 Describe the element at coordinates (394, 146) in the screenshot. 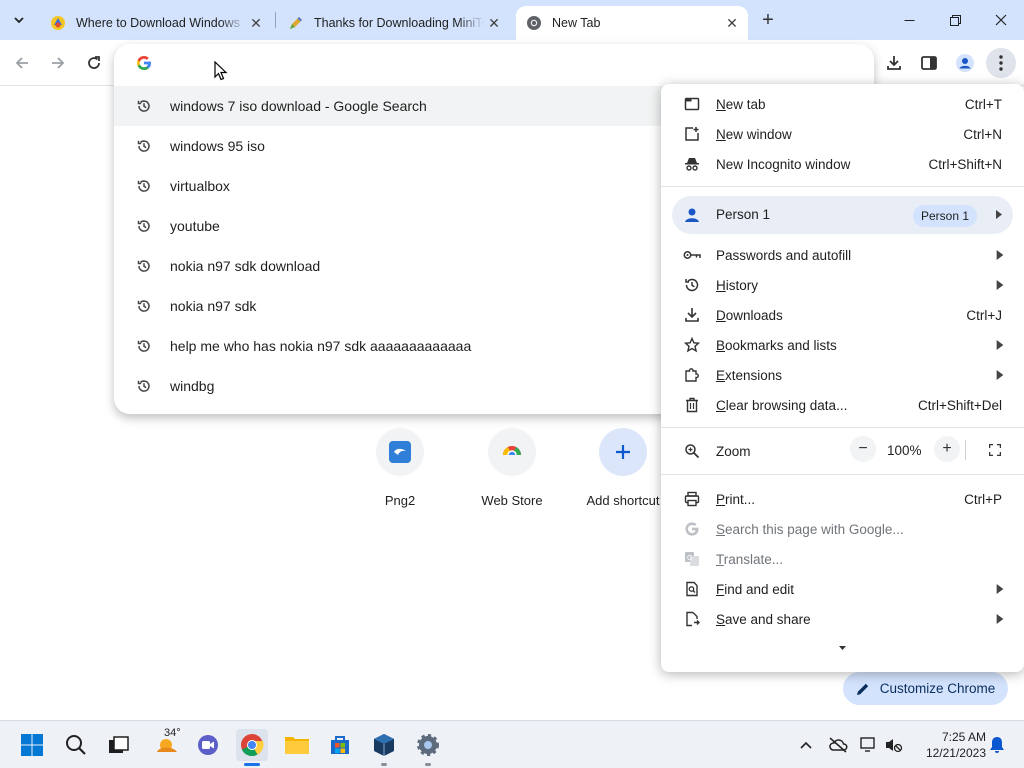

I see `suggestion-item: windows 95 iso` at that location.